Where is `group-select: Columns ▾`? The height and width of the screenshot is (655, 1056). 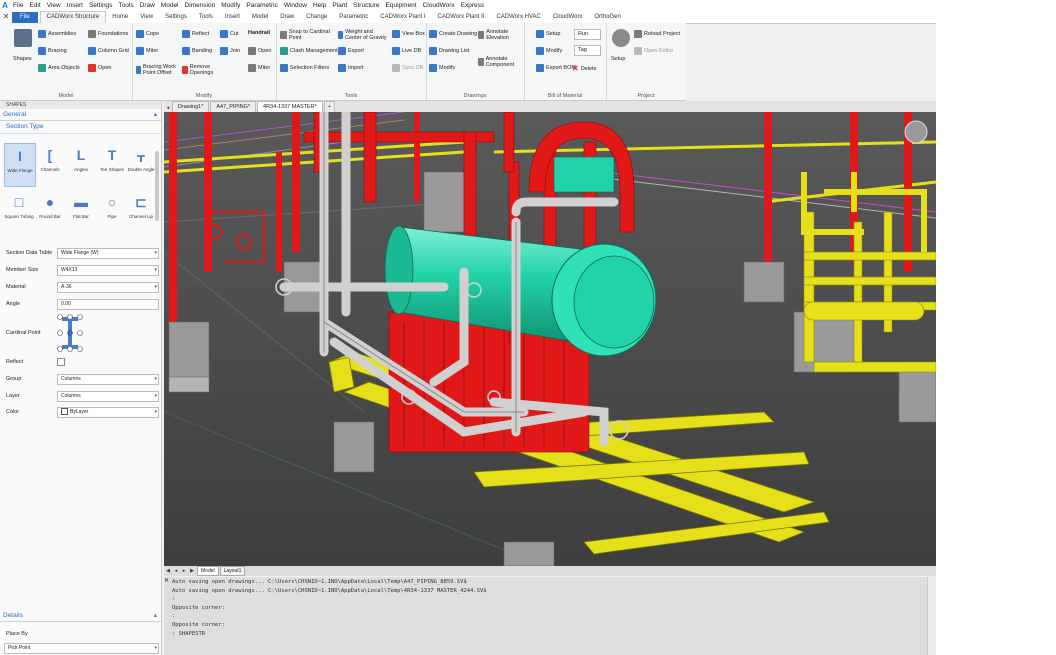
group-select: Columns ▾ is located at coordinates (108, 379).